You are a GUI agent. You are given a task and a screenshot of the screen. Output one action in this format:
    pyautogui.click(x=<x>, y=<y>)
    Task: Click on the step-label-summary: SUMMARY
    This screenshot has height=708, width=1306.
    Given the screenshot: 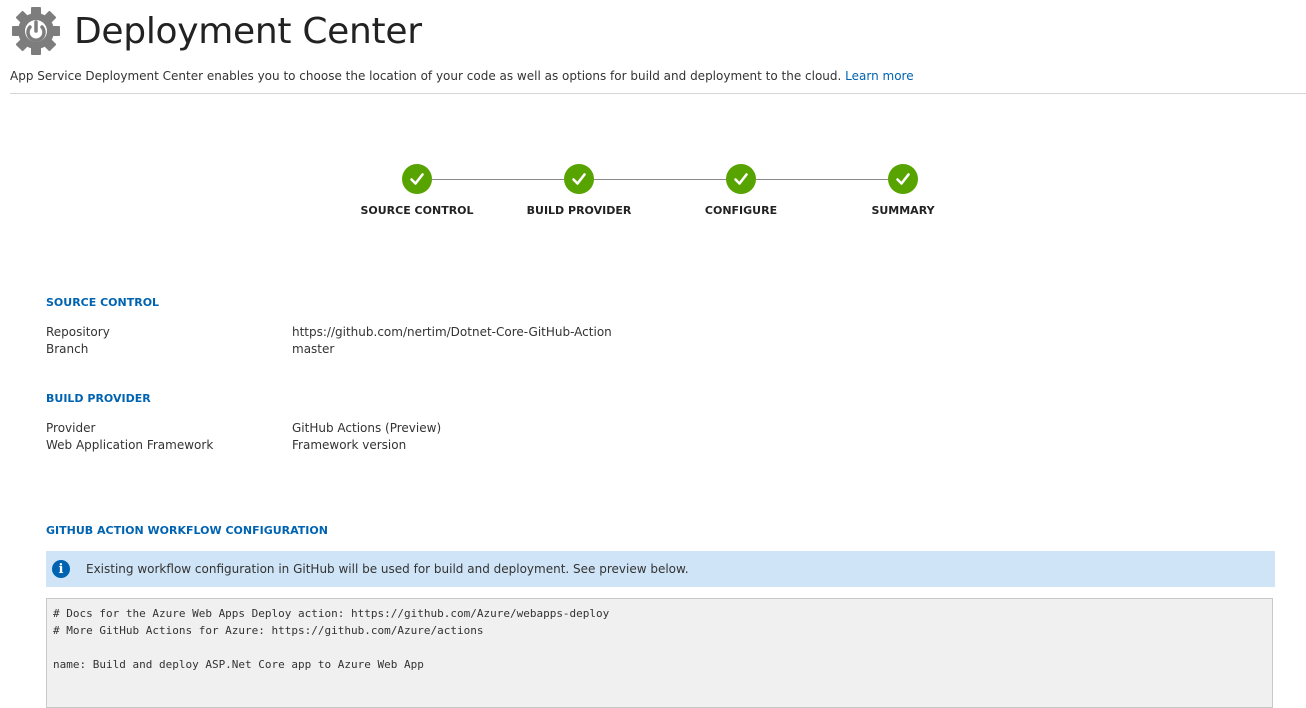 What is the action you would take?
    pyautogui.click(x=903, y=210)
    